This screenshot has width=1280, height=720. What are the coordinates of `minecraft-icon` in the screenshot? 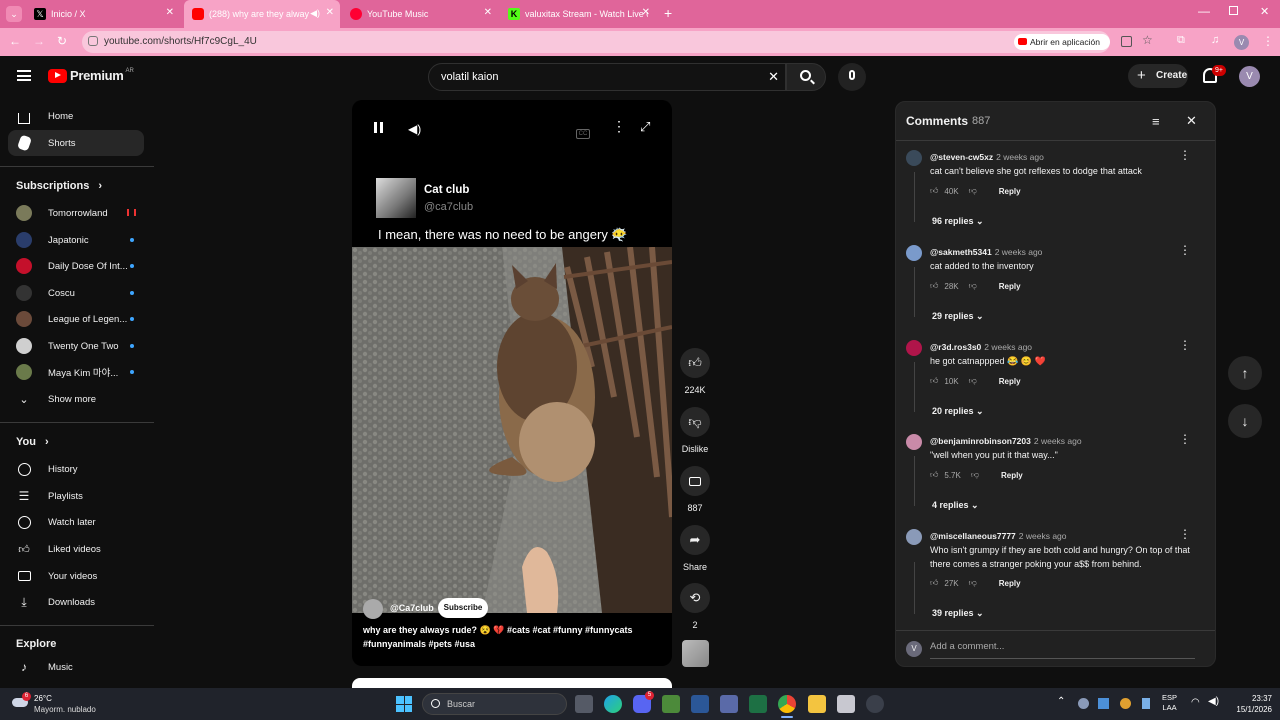 It's located at (671, 704).